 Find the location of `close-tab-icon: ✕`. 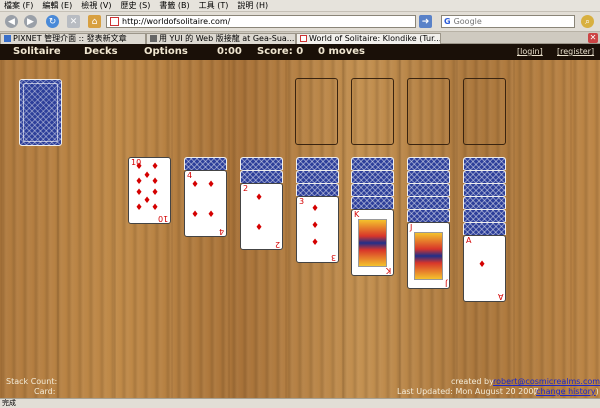

close-tab-icon: ✕ is located at coordinates (593, 38).